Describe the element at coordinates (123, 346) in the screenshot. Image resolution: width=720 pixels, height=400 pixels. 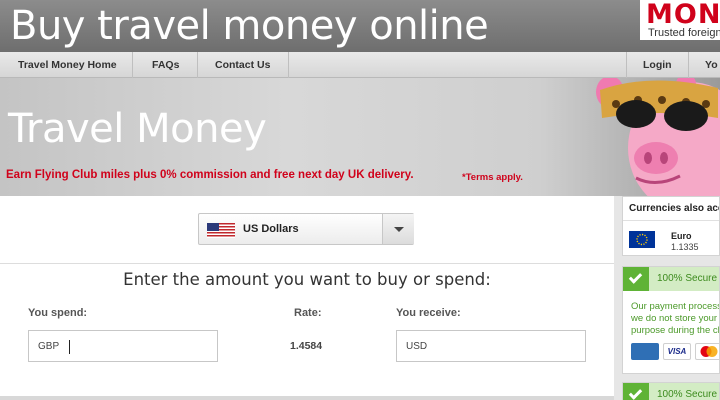
I see `spend-input` at that location.